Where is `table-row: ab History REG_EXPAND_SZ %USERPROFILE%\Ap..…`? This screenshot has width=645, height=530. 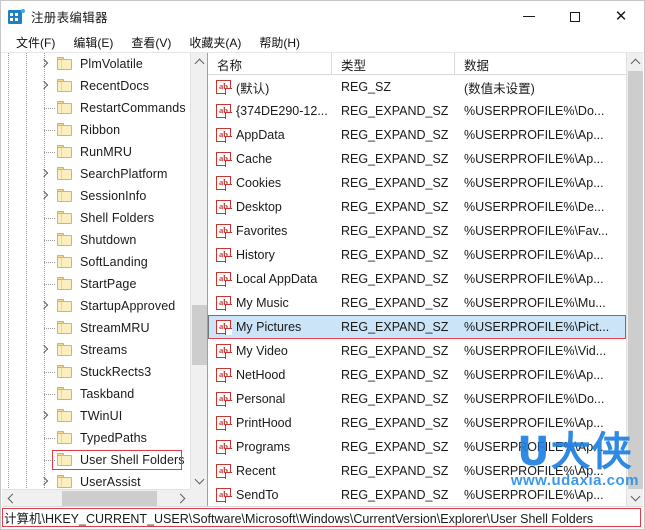
table-row: ab History REG_EXPAND_SZ %USERPROFILE%\Ap..… is located at coordinates (417, 255).